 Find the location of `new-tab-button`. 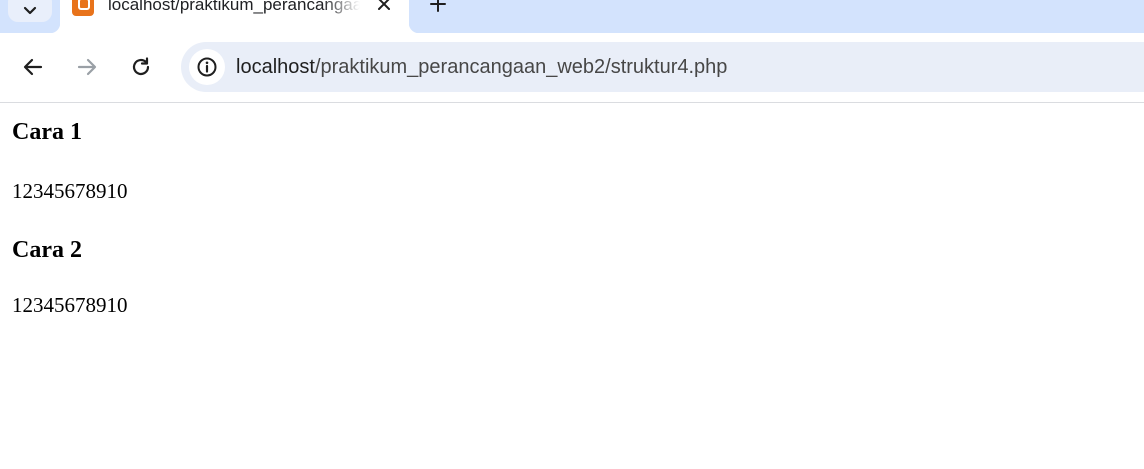

new-tab-button is located at coordinates (438, 9).